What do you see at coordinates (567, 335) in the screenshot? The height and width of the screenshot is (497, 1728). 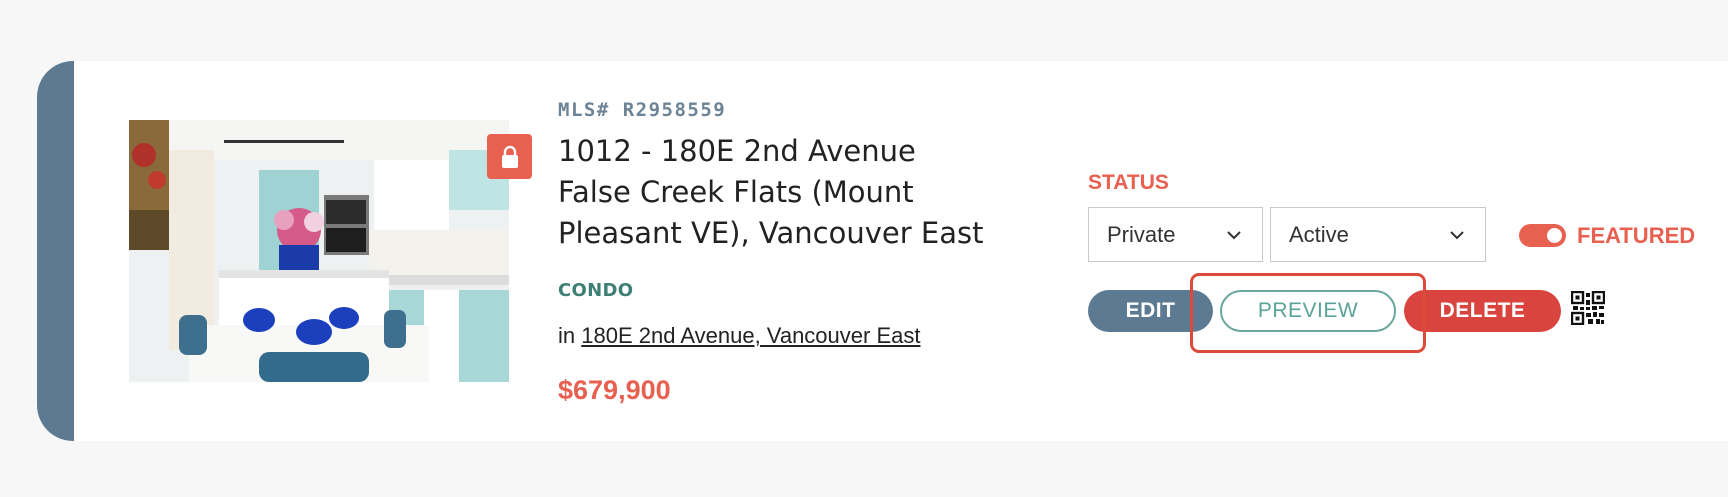 I see `location-prefix: in` at bounding box center [567, 335].